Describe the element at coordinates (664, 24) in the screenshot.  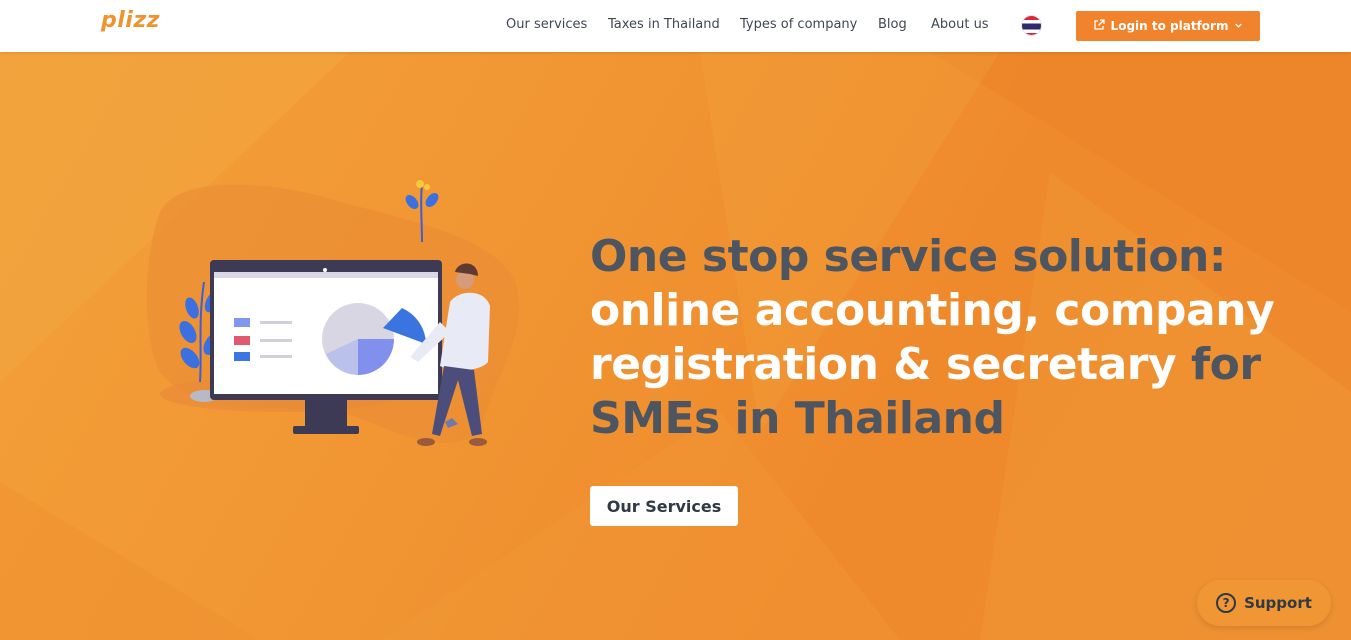
I see `nav-taxes-in-thailand: Taxes in Thailand` at that location.